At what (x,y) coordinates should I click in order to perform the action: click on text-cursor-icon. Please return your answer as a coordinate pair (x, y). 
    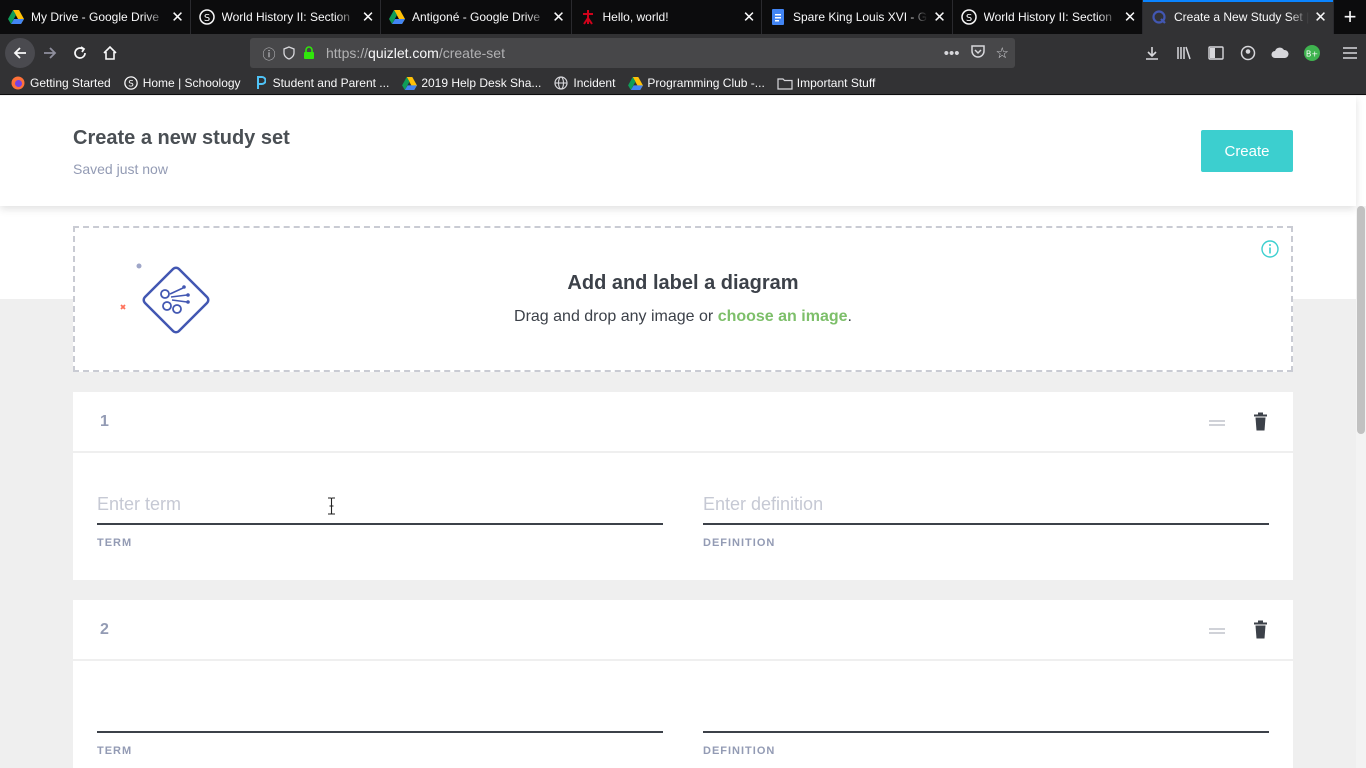
    Looking at the image, I should click on (331, 506).